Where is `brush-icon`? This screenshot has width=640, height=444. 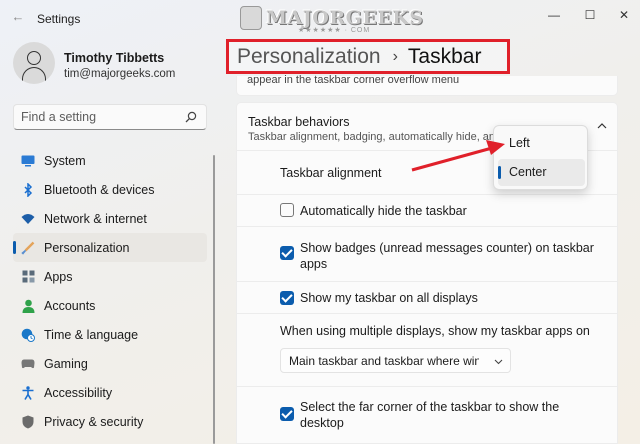
brush-icon is located at coordinates (28, 248).